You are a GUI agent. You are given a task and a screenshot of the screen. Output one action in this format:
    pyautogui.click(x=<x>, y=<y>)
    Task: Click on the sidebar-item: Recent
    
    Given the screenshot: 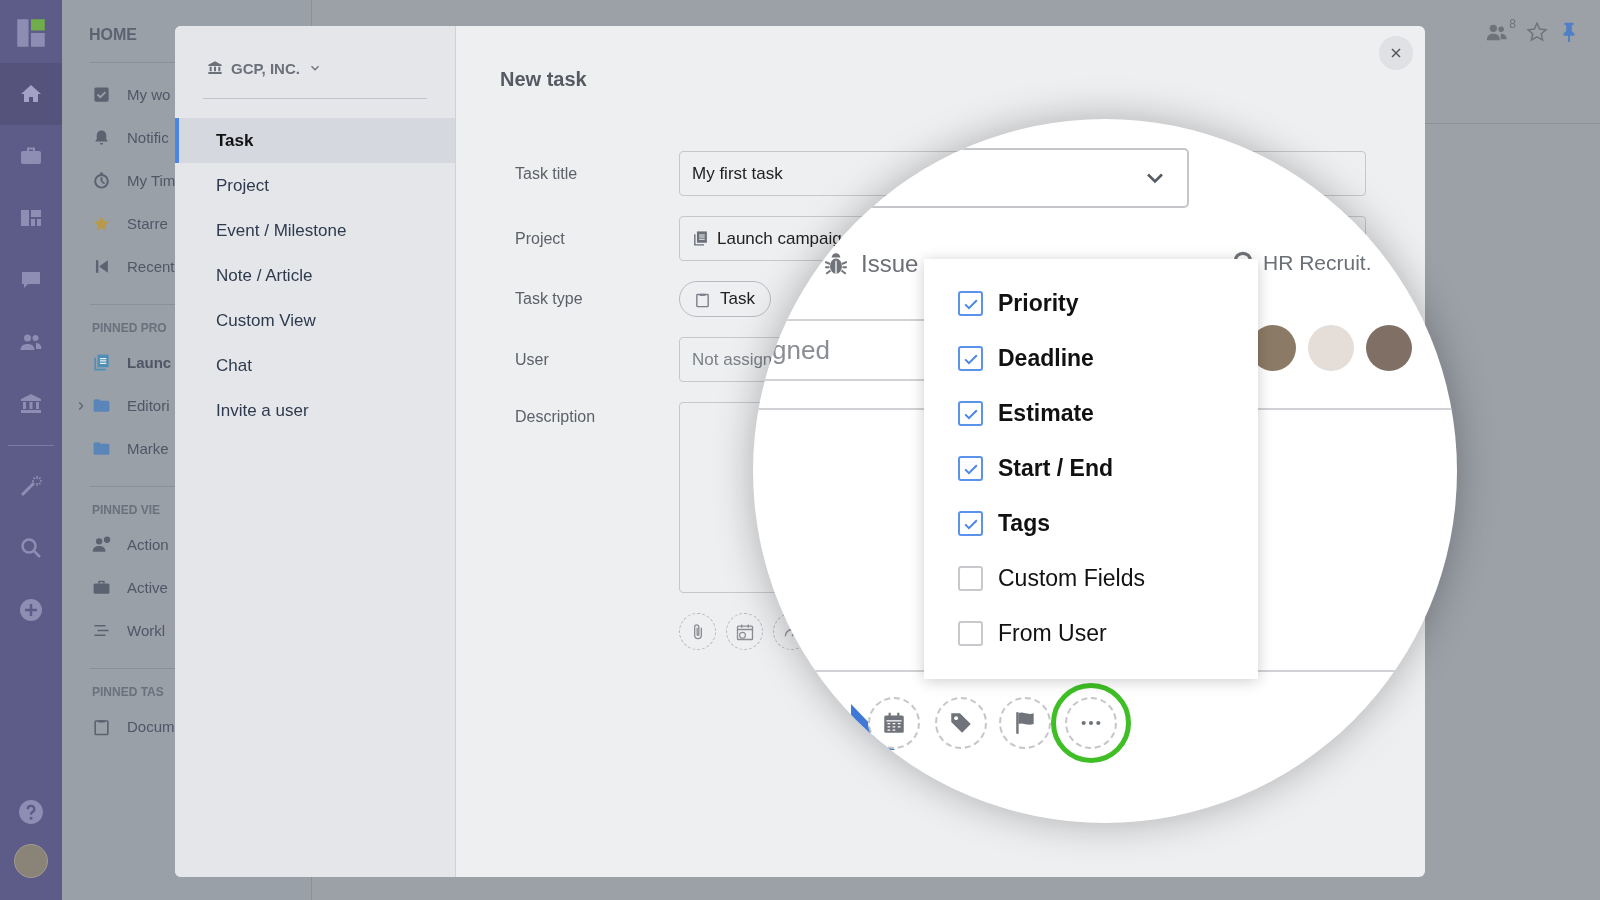 What is the action you would take?
    pyautogui.click(x=131, y=266)
    